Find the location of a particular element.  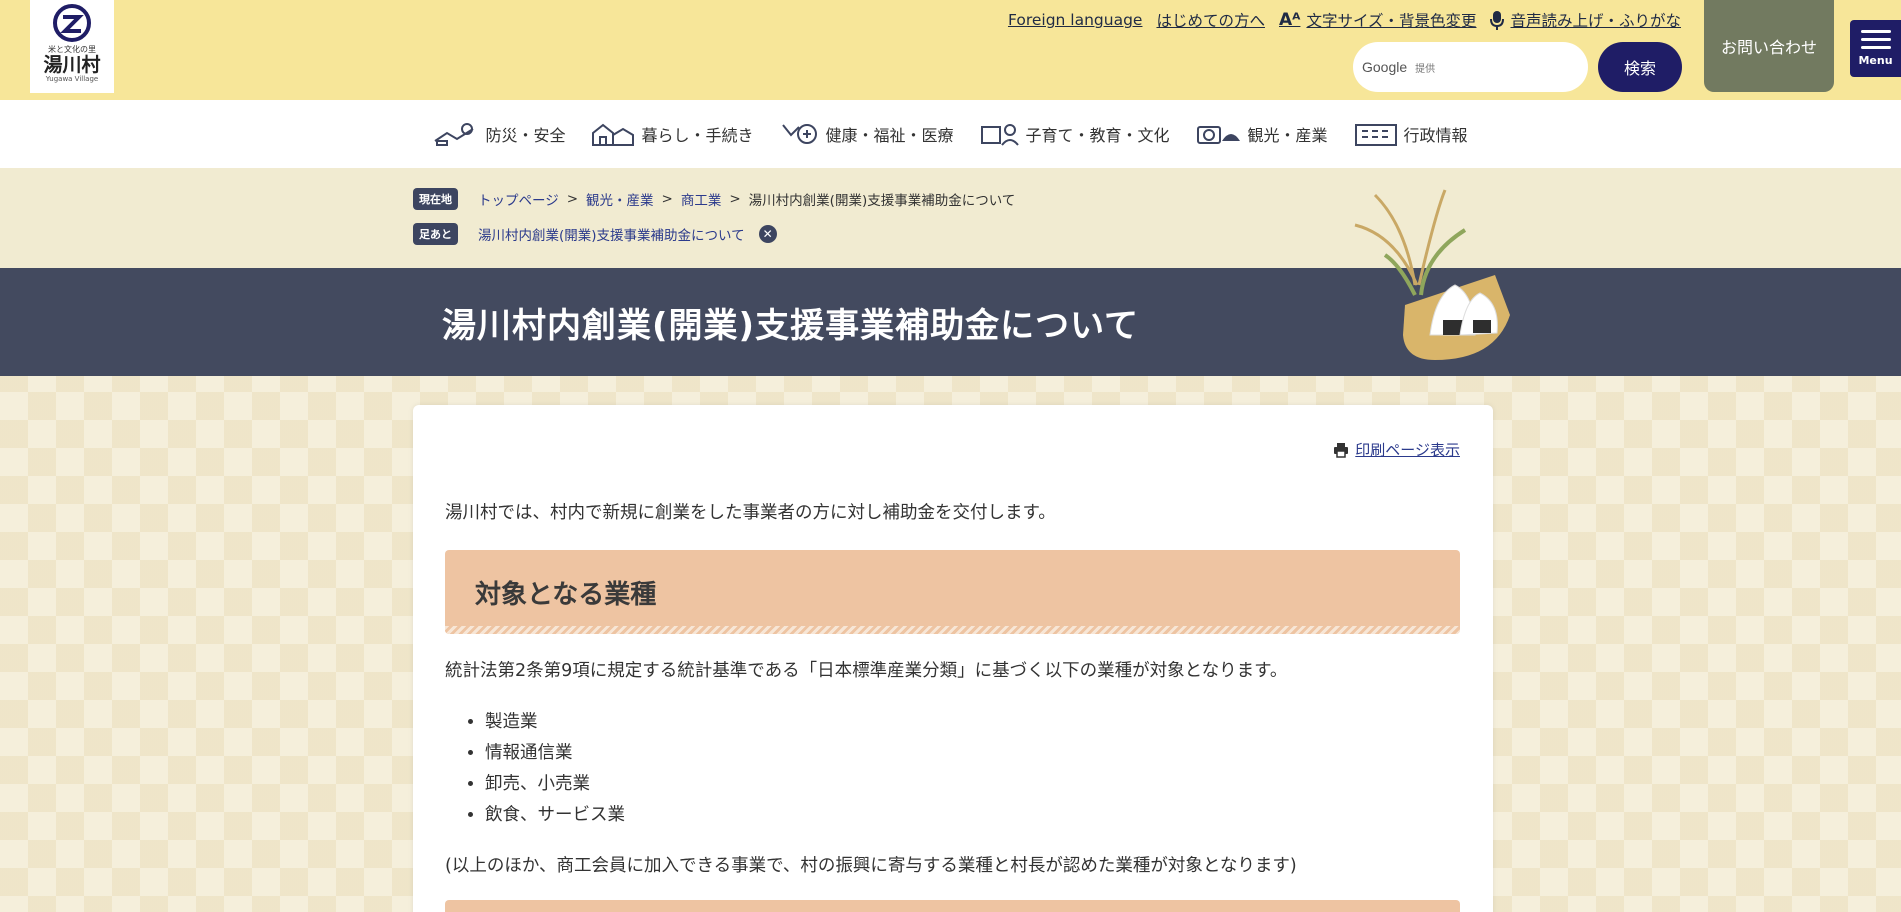

history-tag: 足あと is located at coordinates (435, 234).